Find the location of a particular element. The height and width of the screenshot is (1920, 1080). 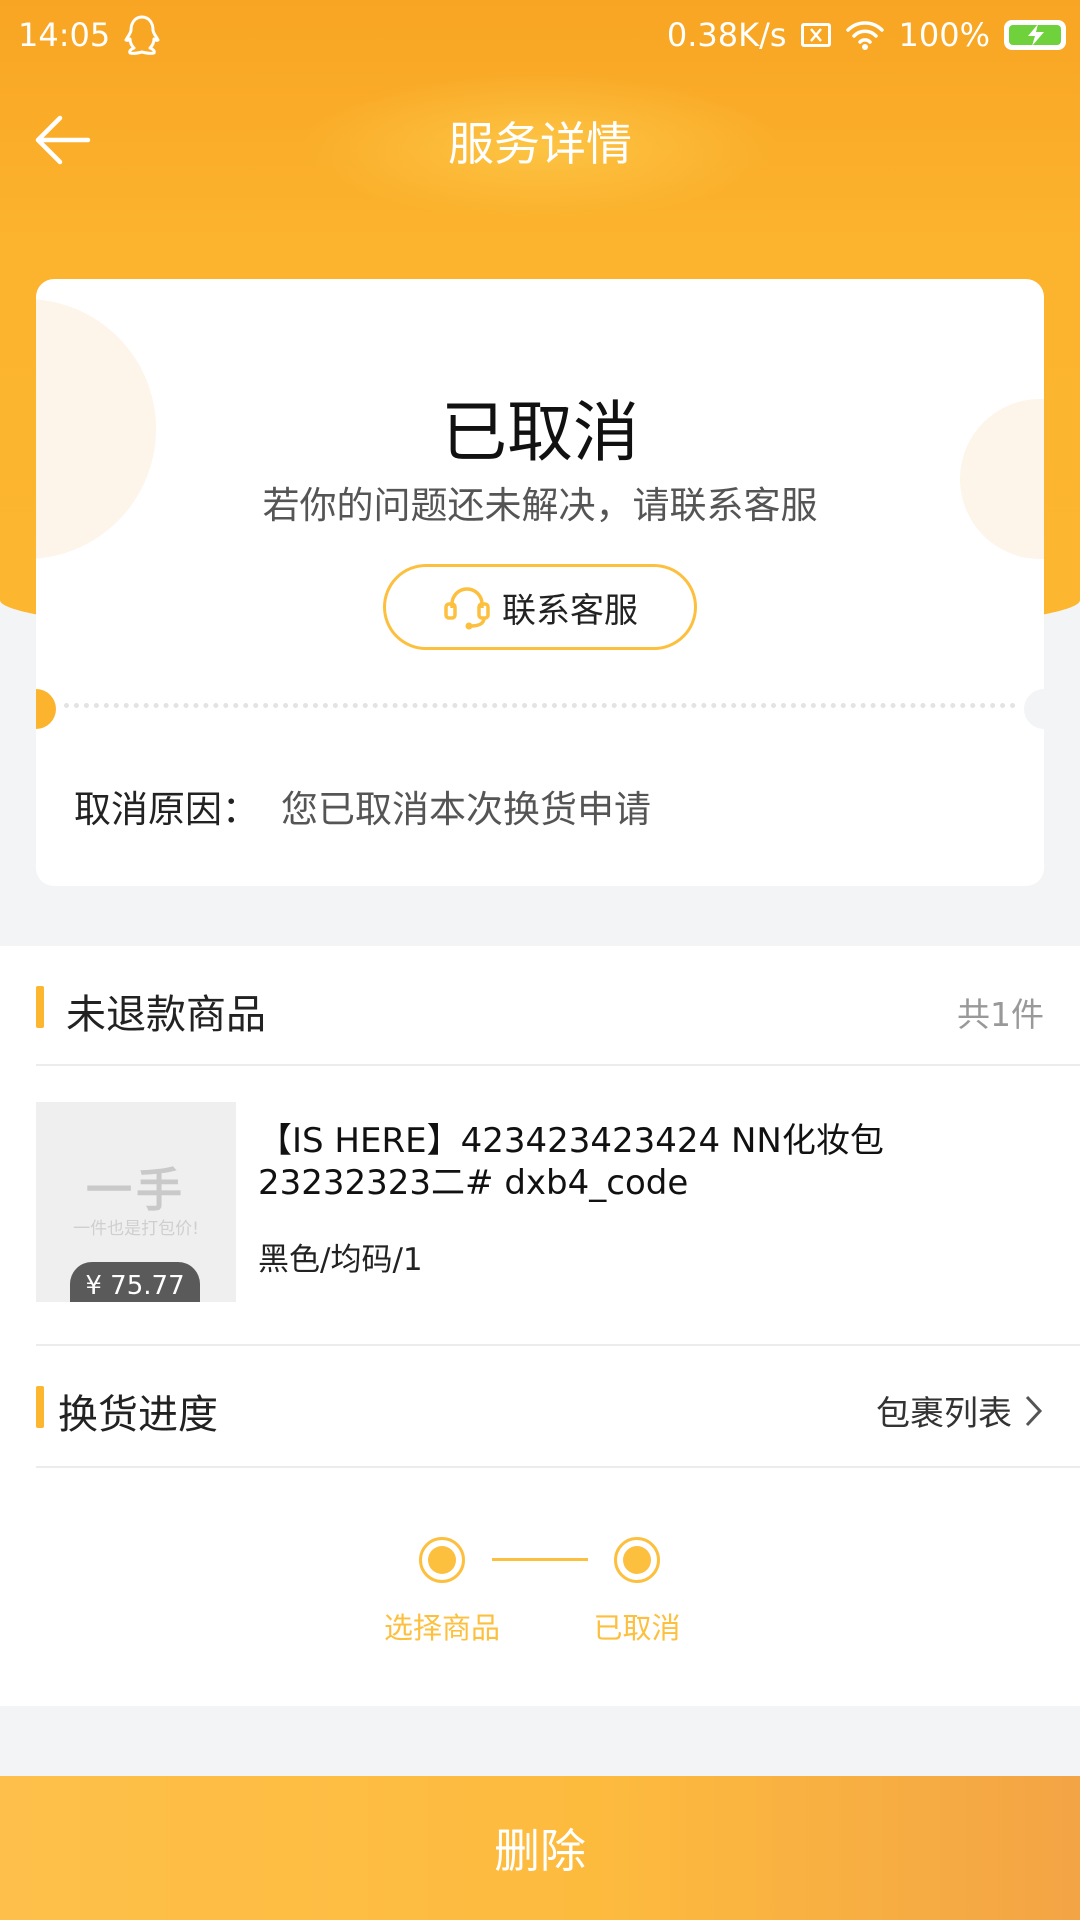

product-spec: 黑色/均码/1 is located at coordinates (340, 1260).